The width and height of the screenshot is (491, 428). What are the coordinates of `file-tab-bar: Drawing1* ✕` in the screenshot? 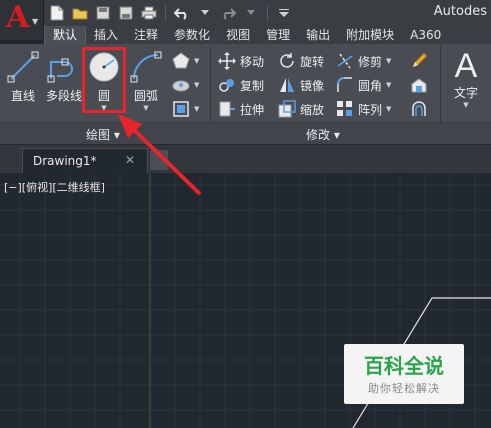 It's located at (245, 159).